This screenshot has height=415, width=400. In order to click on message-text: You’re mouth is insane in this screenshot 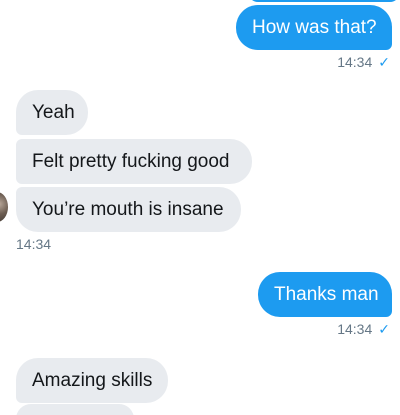, I will do `click(128, 209)`.